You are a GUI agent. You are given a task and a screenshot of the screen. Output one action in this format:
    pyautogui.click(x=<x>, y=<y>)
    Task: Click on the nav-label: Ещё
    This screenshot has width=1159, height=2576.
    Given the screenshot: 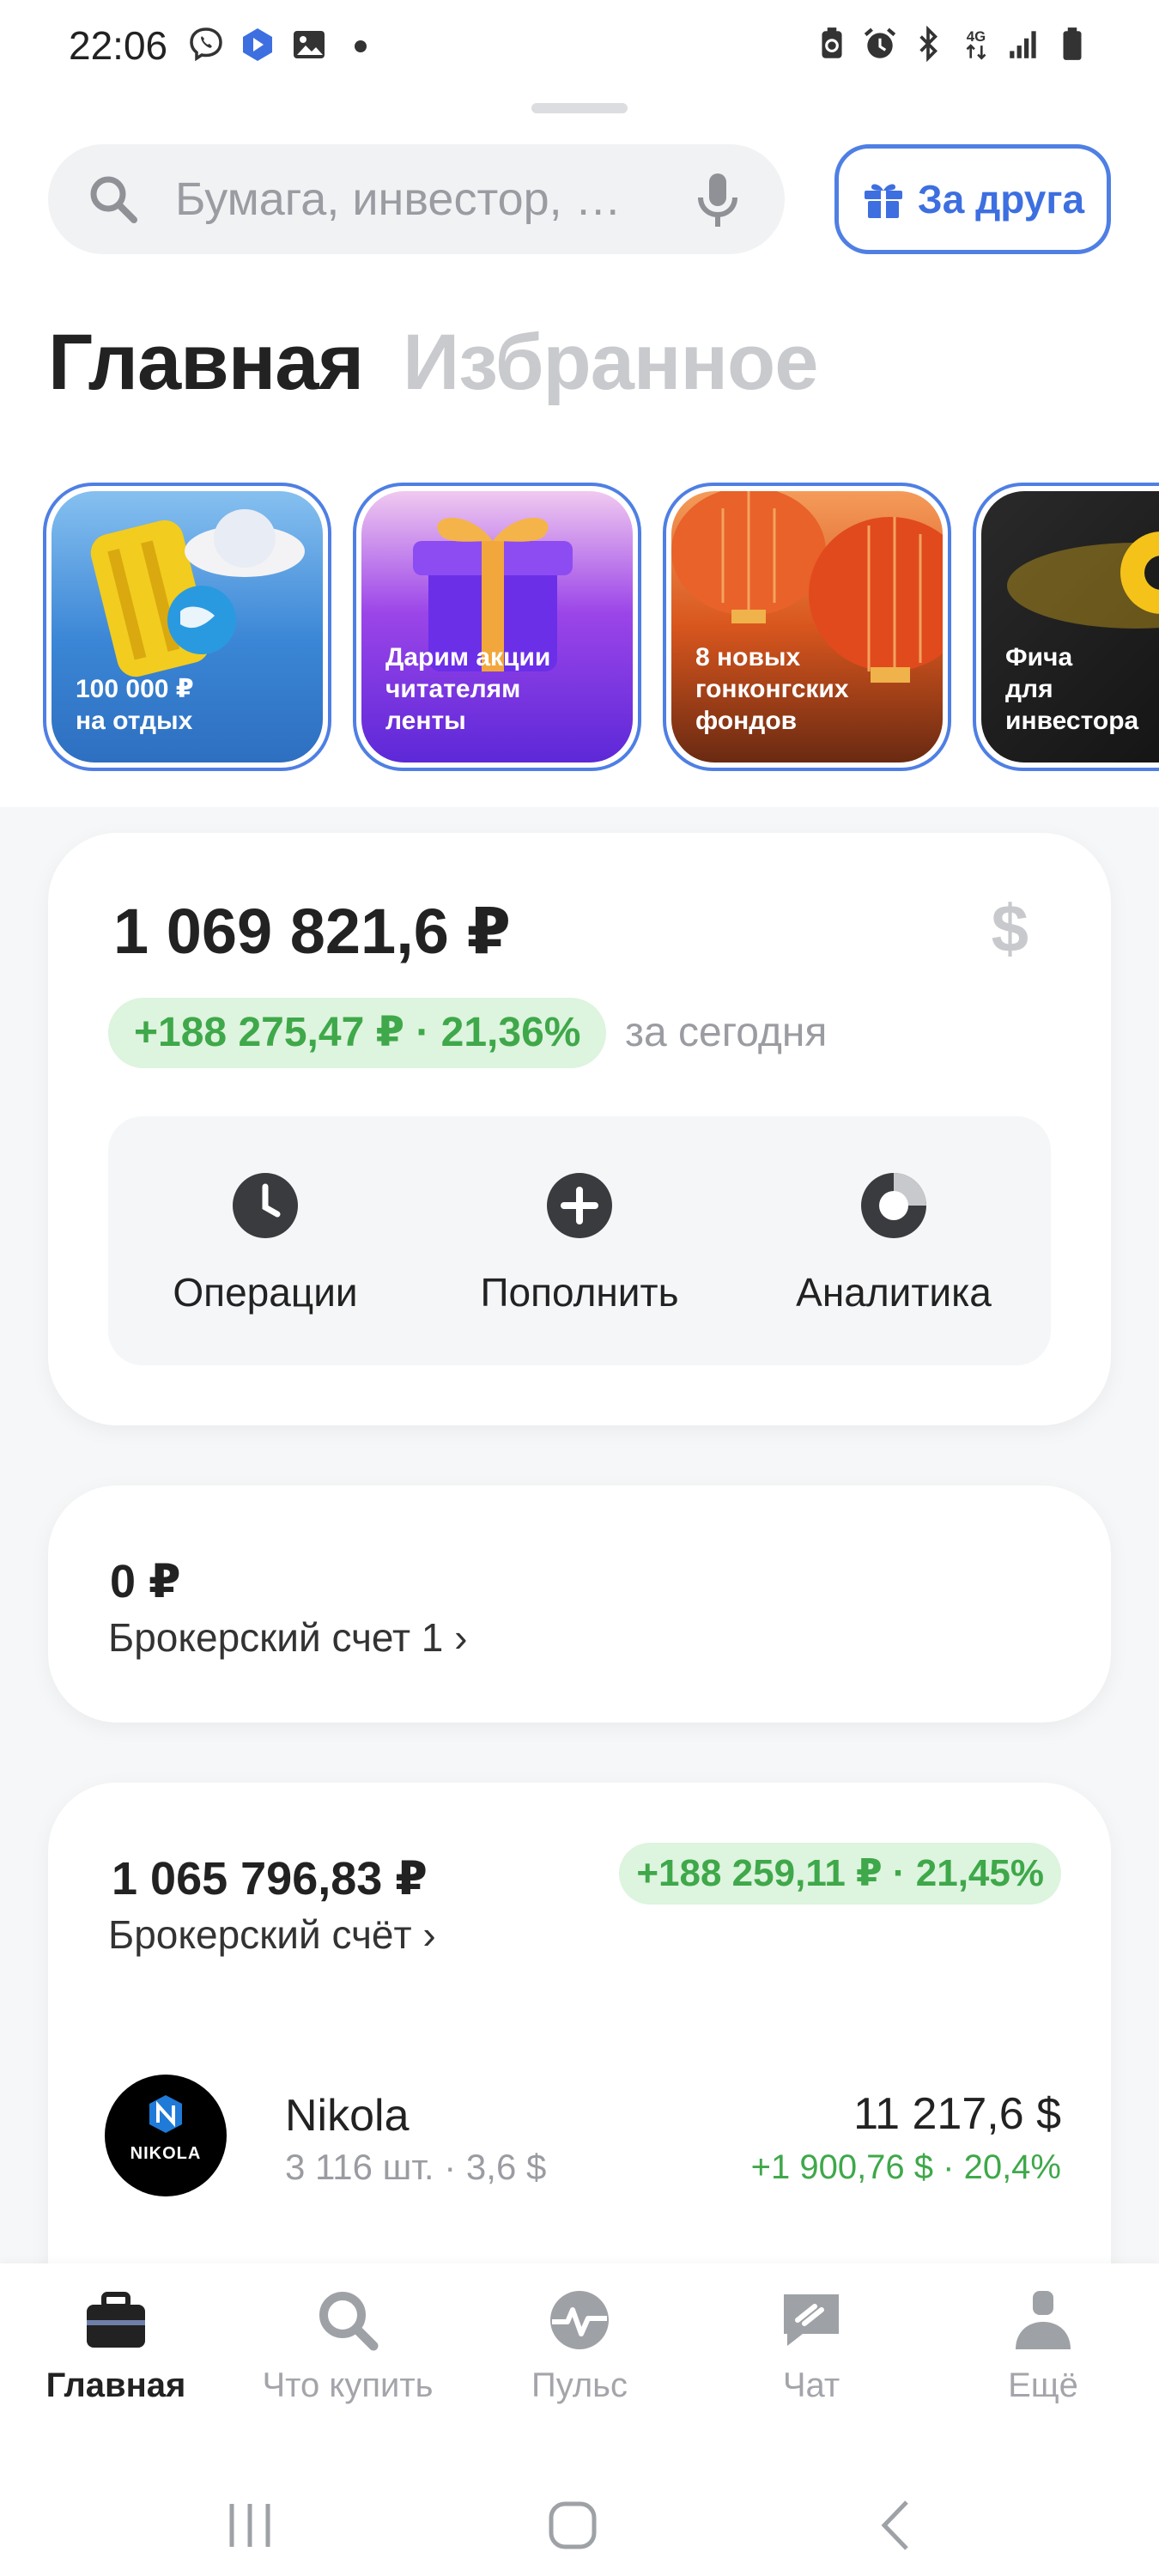 What is the action you would take?
    pyautogui.click(x=1043, y=2385)
    